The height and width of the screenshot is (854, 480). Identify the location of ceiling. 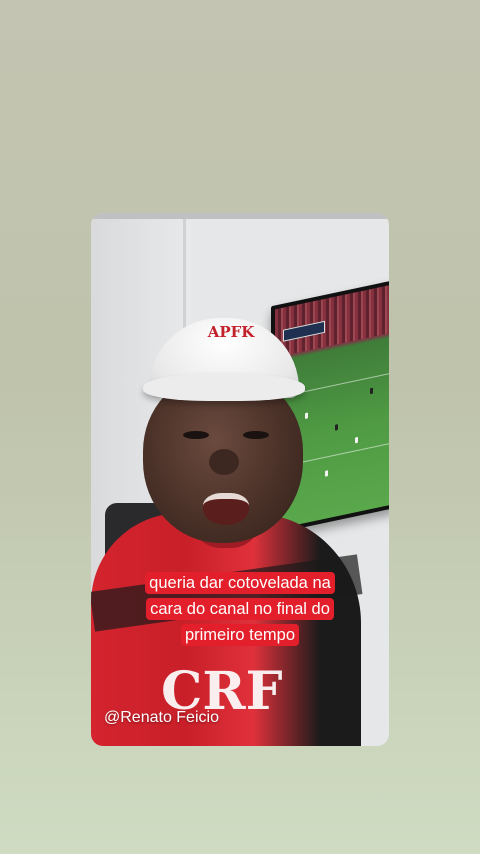
(240, 216).